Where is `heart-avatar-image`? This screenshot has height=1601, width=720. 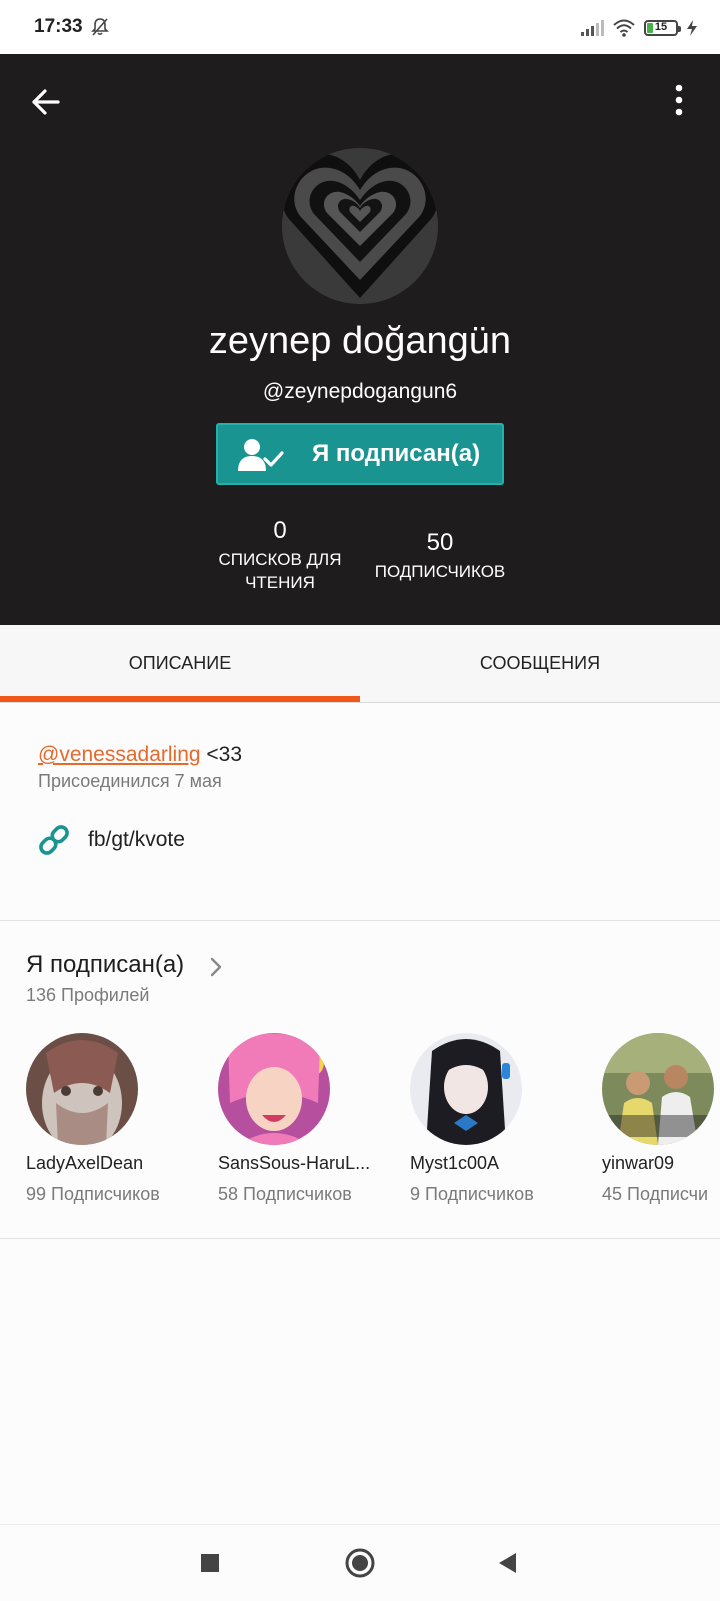 heart-avatar-image is located at coordinates (360, 226).